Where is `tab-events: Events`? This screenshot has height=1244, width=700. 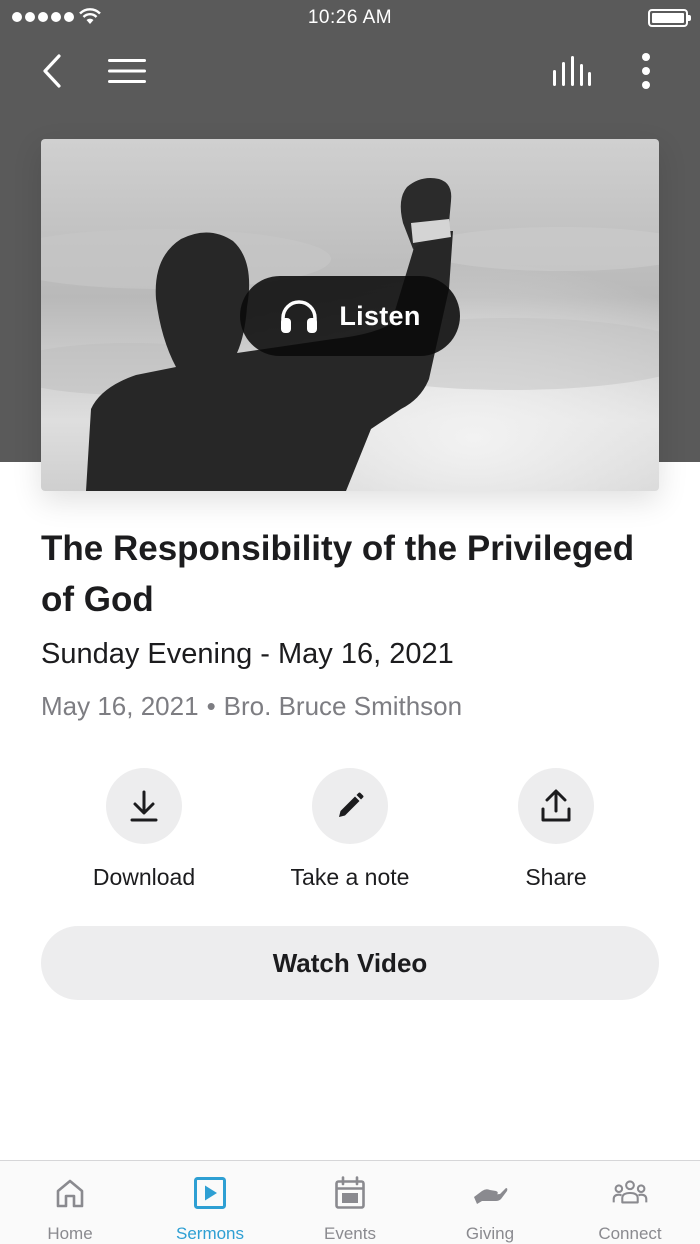
tab-events: Events is located at coordinates (350, 1202).